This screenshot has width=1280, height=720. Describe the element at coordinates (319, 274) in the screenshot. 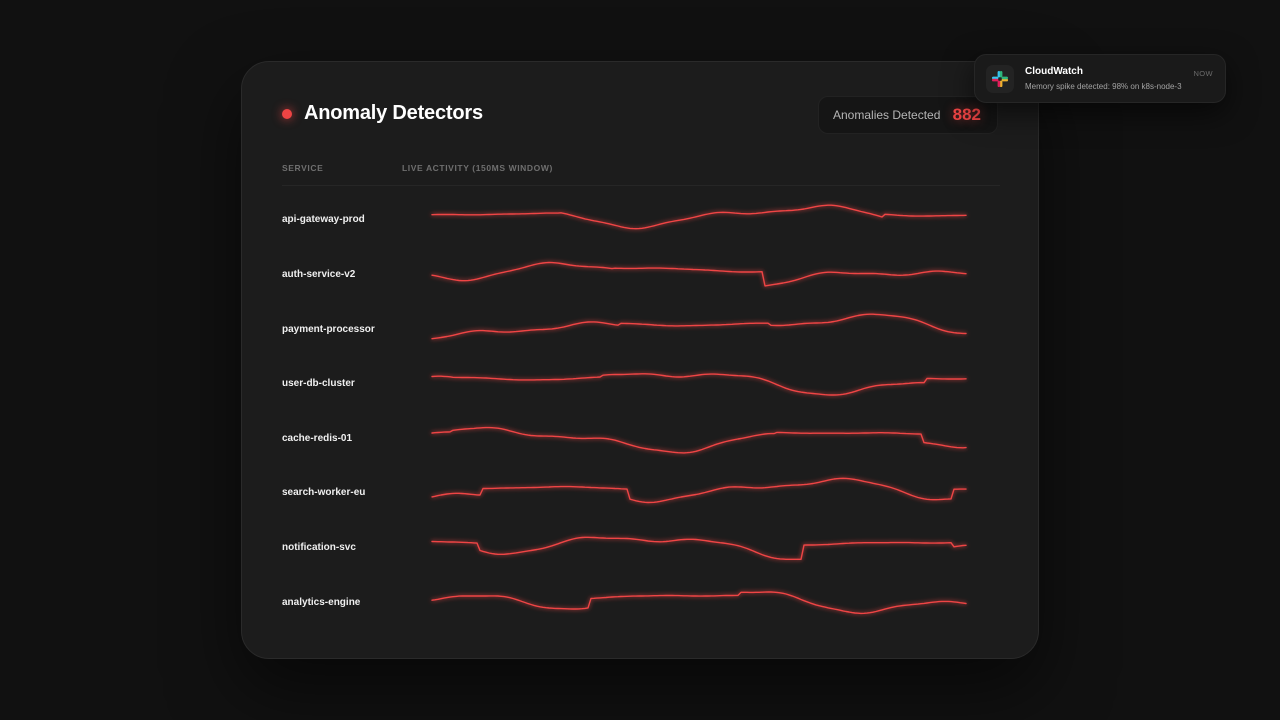

I see `service-label: auth-service-v2` at that location.